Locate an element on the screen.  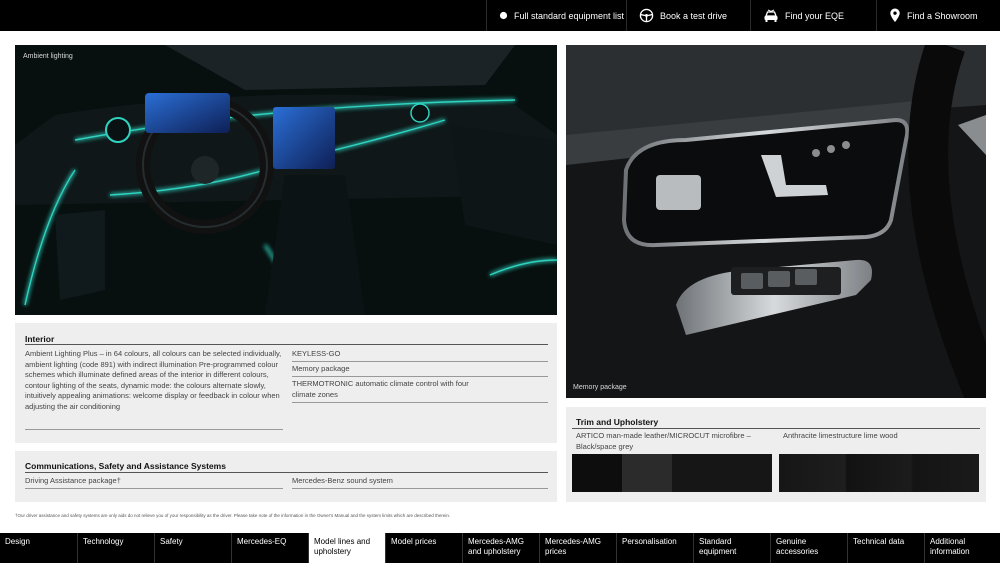
nav-mercedes-eq: Mercedes-EQ is located at coordinates (269, 548).